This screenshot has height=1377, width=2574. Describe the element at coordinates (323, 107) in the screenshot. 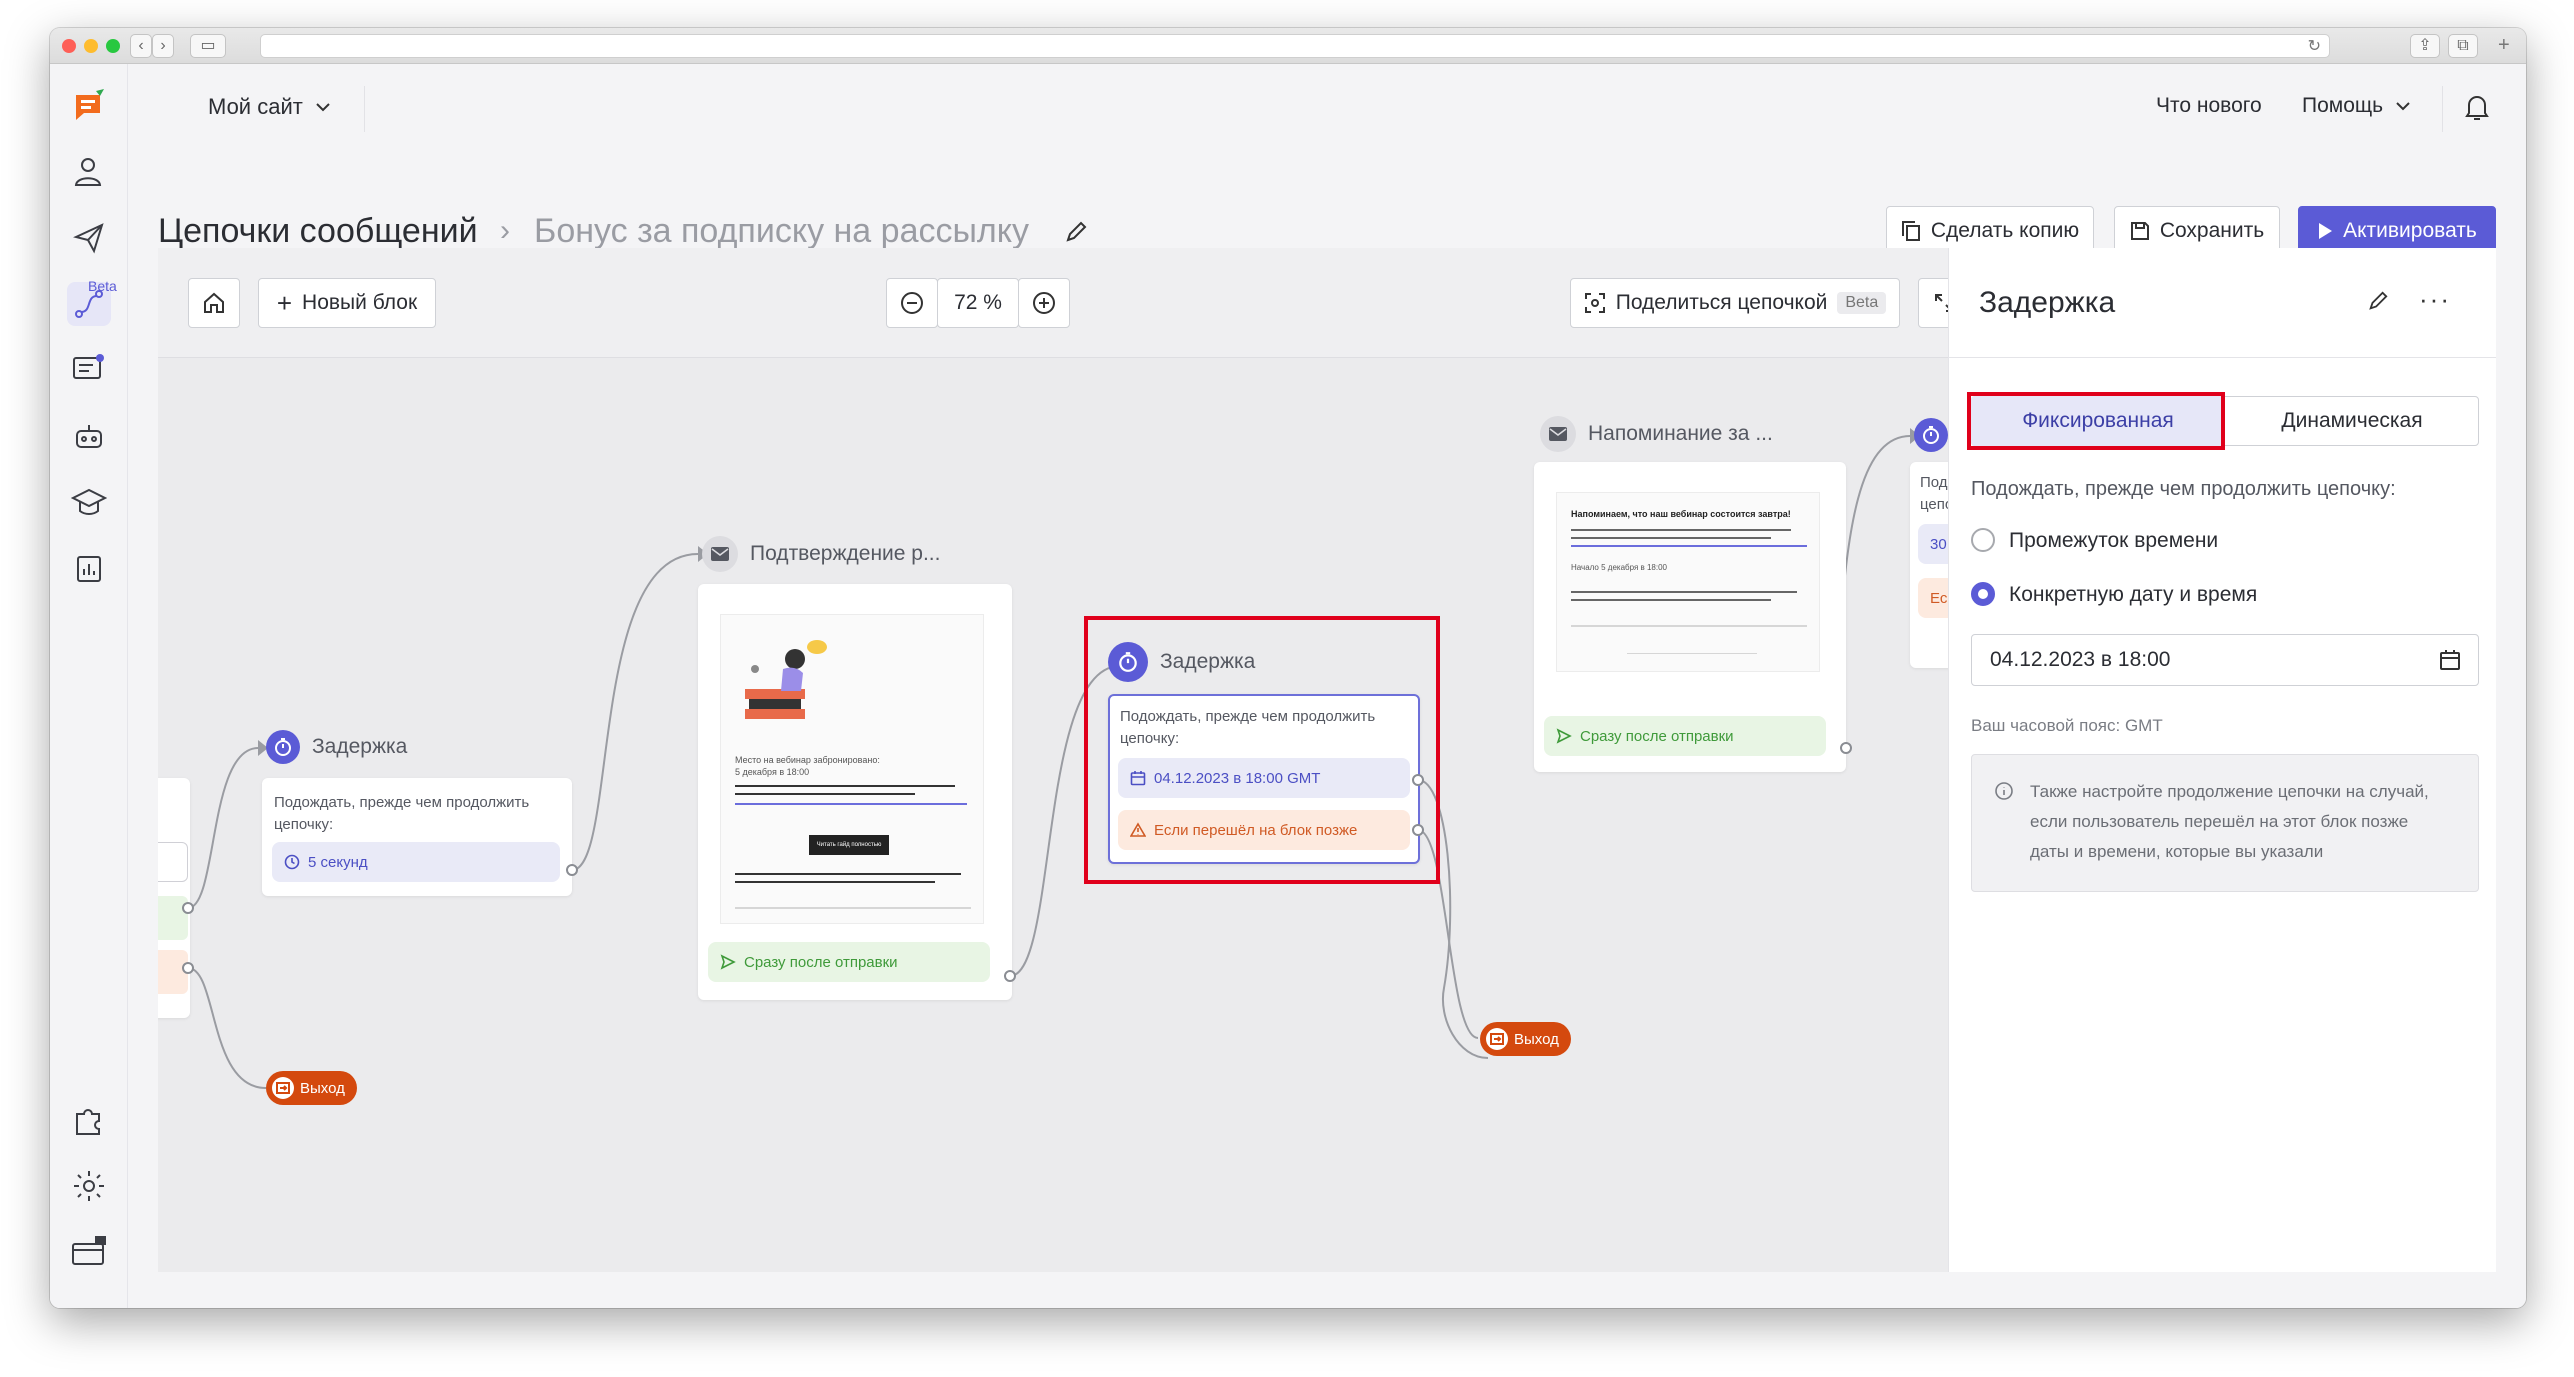

I see `chevron-down-icon` at that location.